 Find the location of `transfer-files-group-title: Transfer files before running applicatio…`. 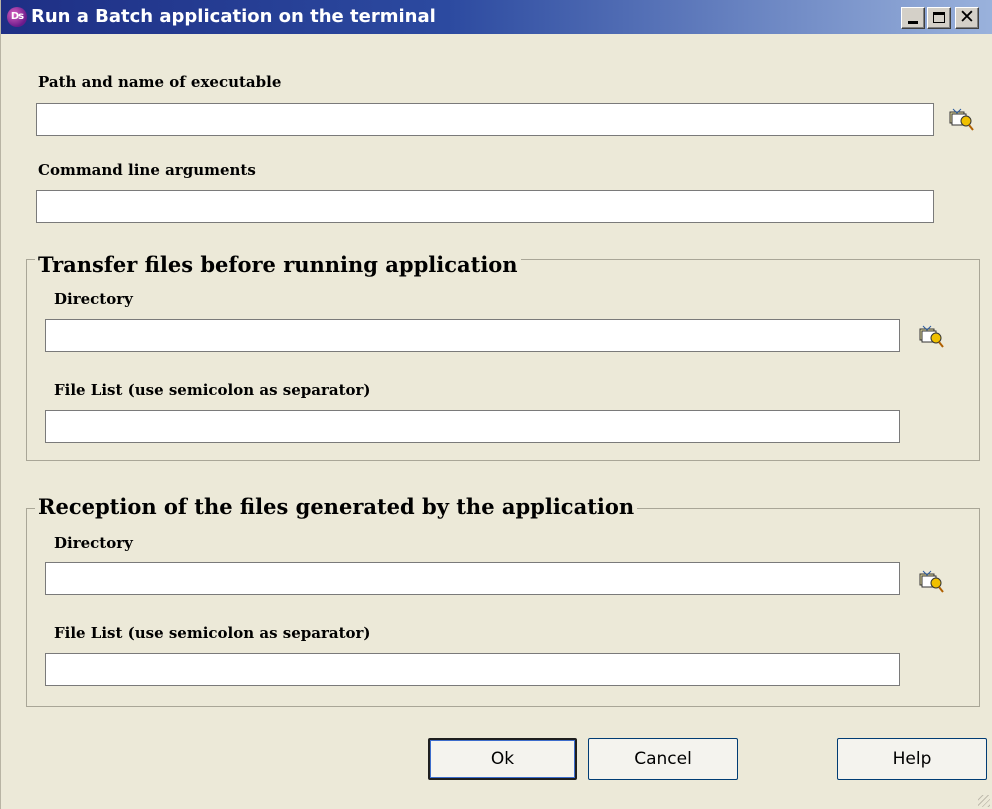

transfer-files-group-title: Transfer files before running applicatio… is located at coordinates (278, 265).